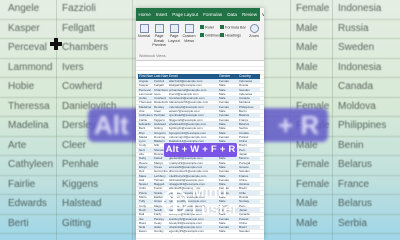 This screenshot has width=400, height=240. What do you see at coordinates (233, 27) in the screenshot?
I see `formula-bar-checkbox: Formula Bar` at bounding box center [233, 27].